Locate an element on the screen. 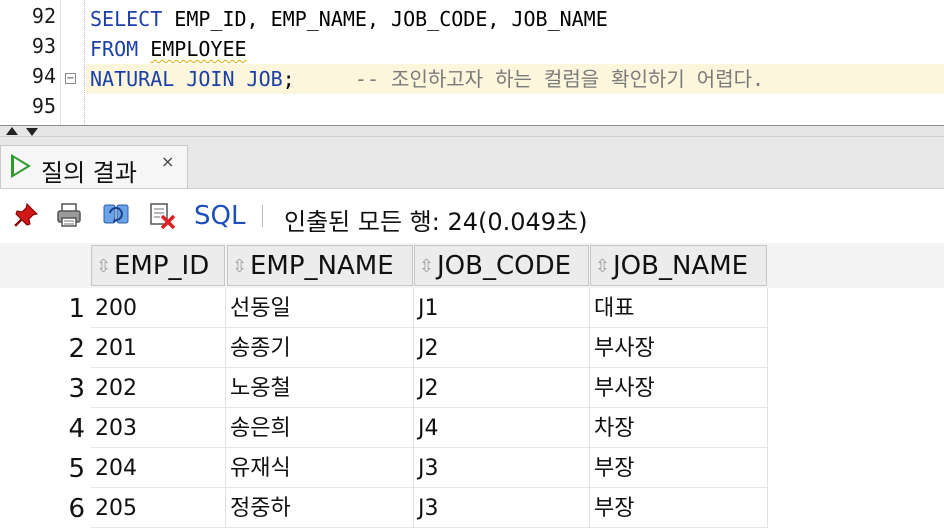 The image size is (944, 530). cell-job-code: J4 is located at coordinates (502, 428).